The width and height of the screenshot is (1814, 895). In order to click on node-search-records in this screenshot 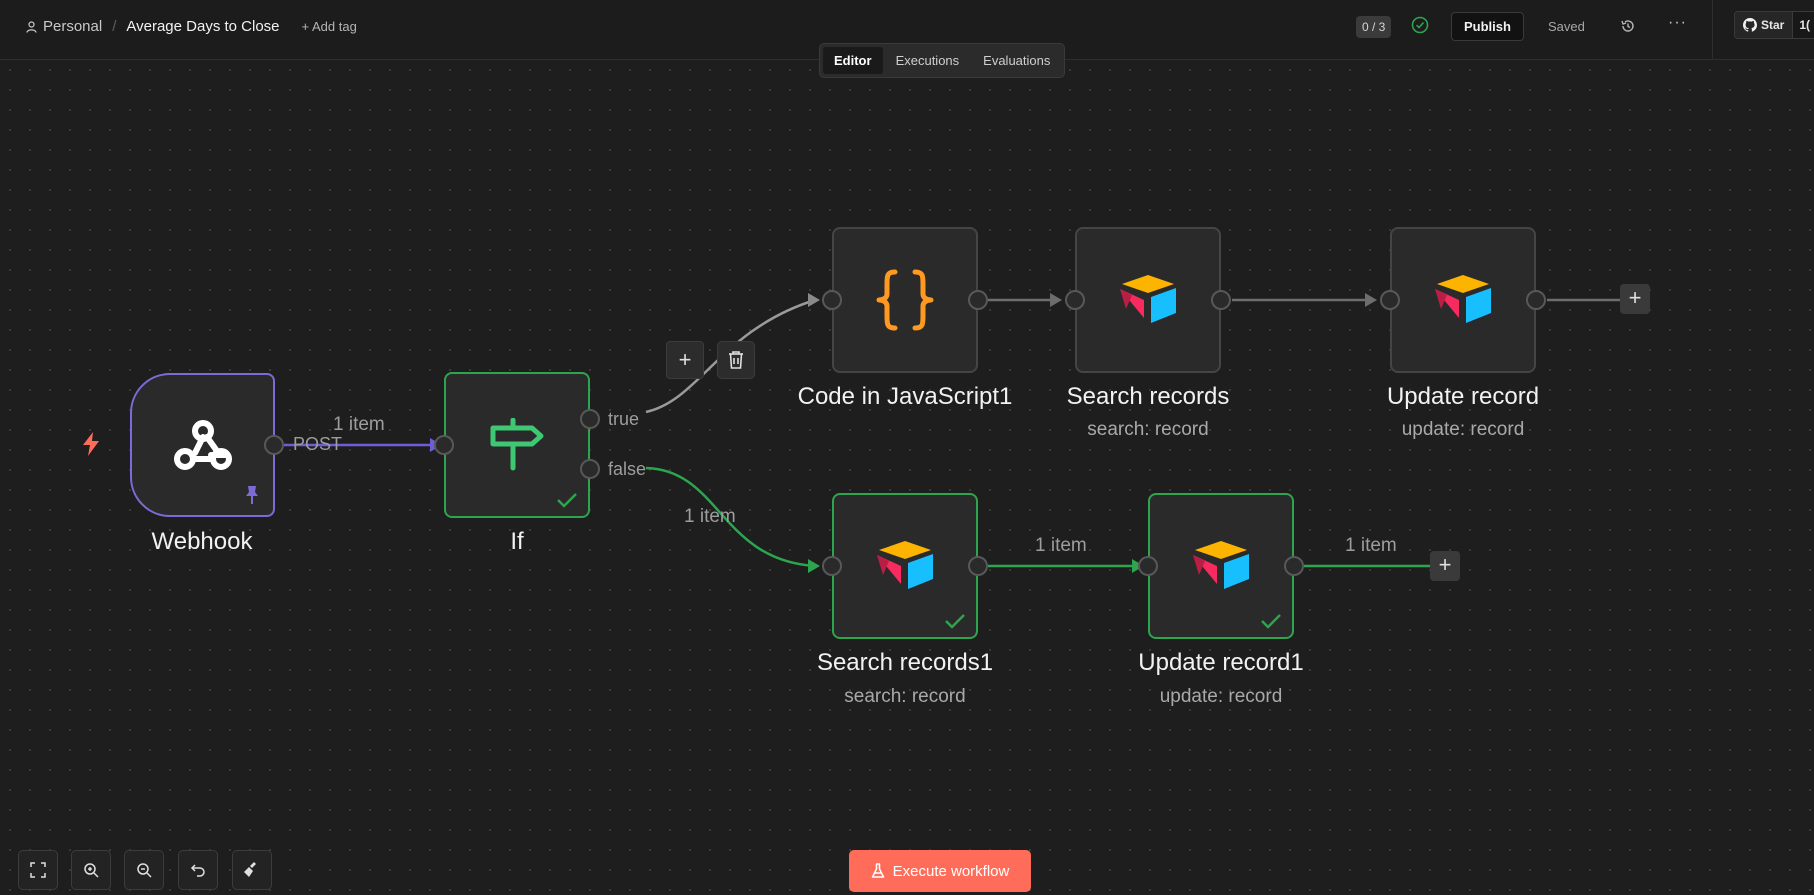, I will do `click(1148, 300)`.